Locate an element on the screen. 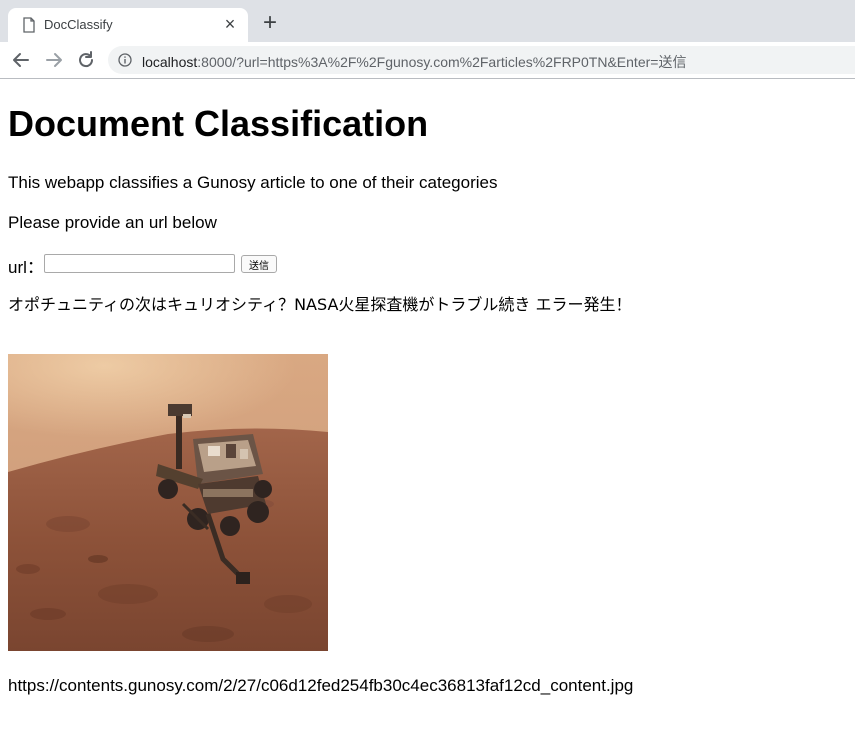 The width and height of the screenshot is (855, 750). prompt-text: Please provide an url below is located at coordinates (112, 222).